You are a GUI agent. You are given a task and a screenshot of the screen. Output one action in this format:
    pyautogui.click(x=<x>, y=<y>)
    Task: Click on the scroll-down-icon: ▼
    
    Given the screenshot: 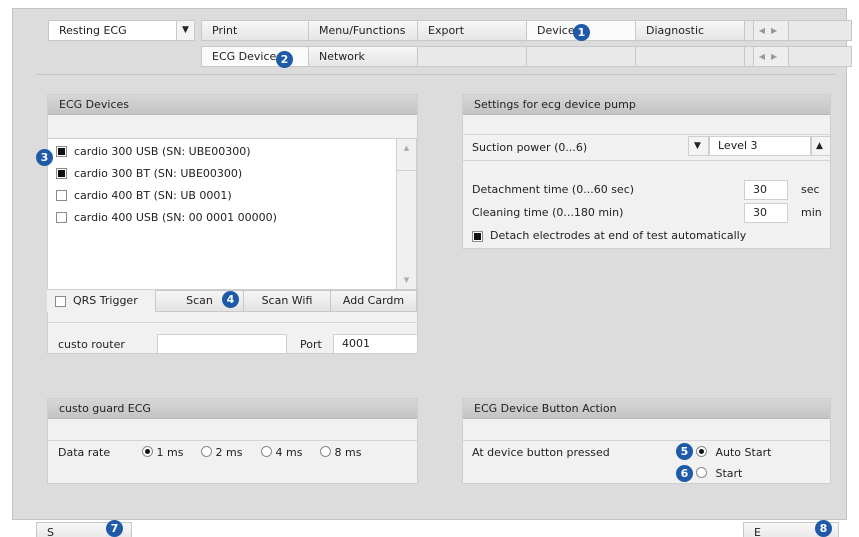 What is the action you would take?
    pyautogui.click(x=406, y=280)
    